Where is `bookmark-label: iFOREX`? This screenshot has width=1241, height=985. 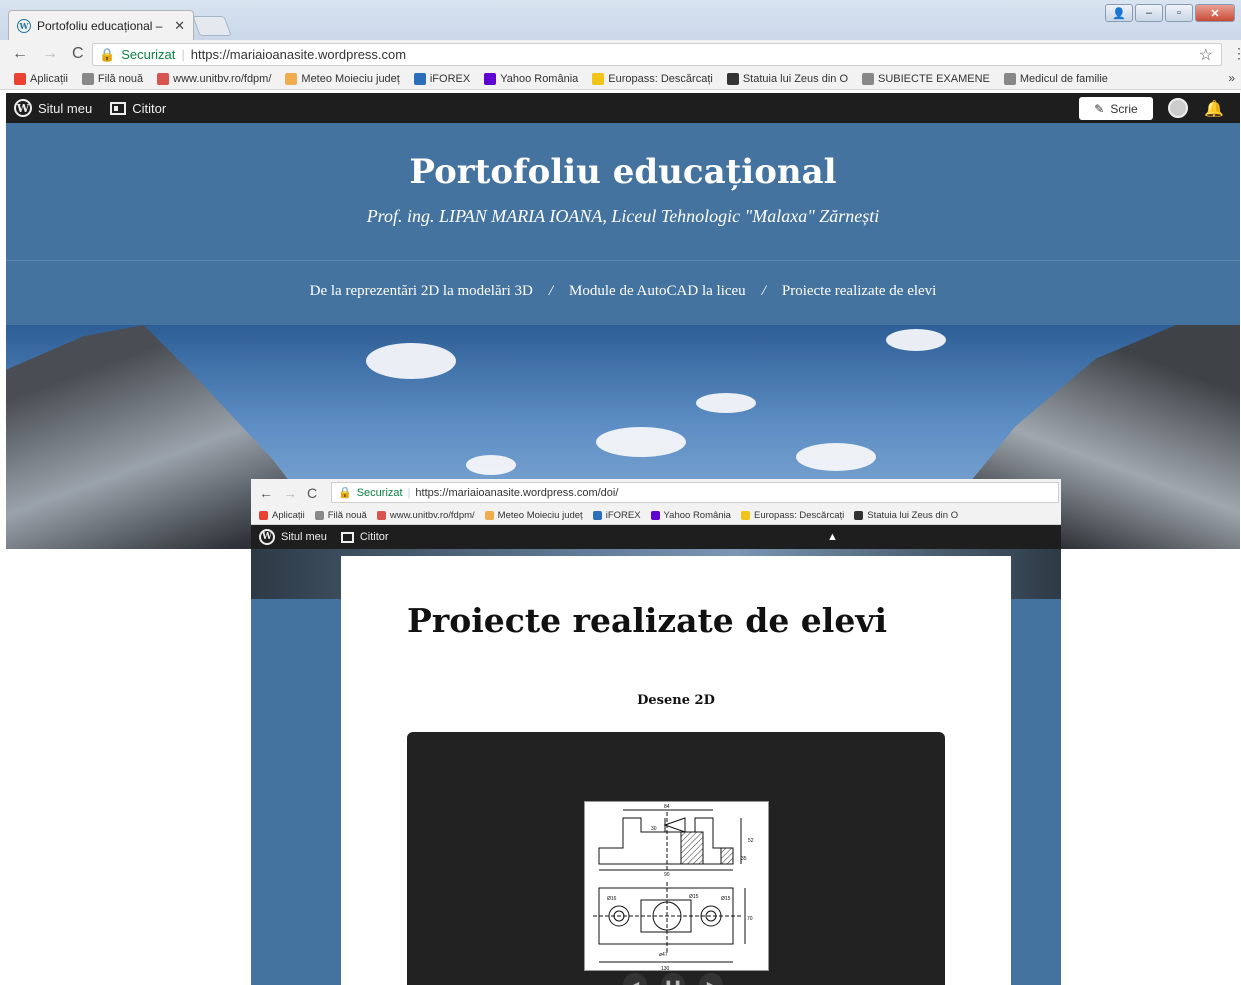
bookmark-label: iFOREX is located at coordinates (623, 515).